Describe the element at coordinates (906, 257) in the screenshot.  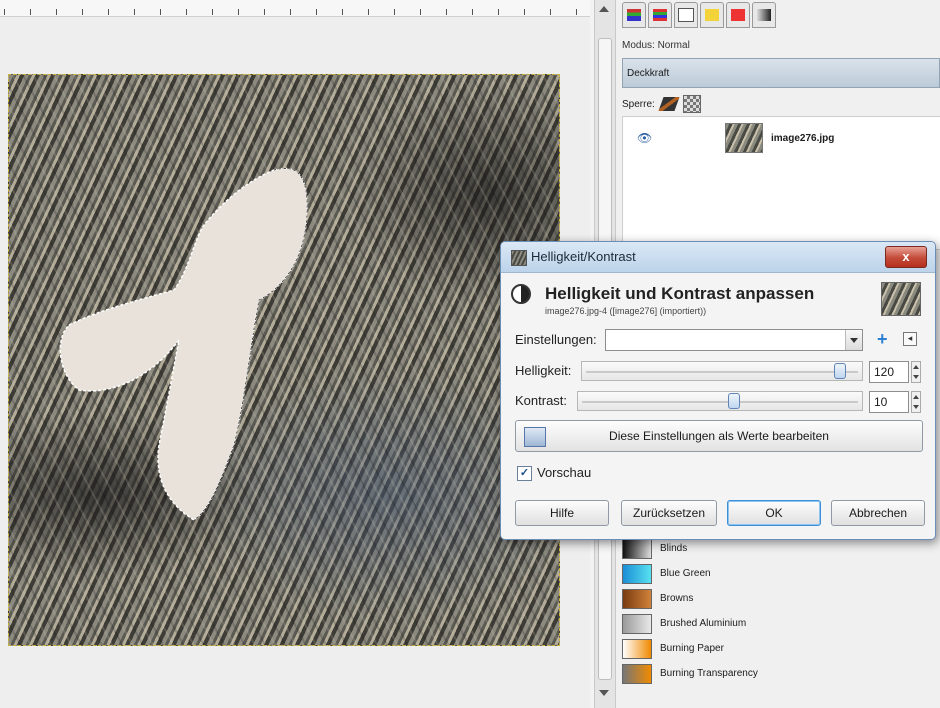
I see `close-button: x` at that location.